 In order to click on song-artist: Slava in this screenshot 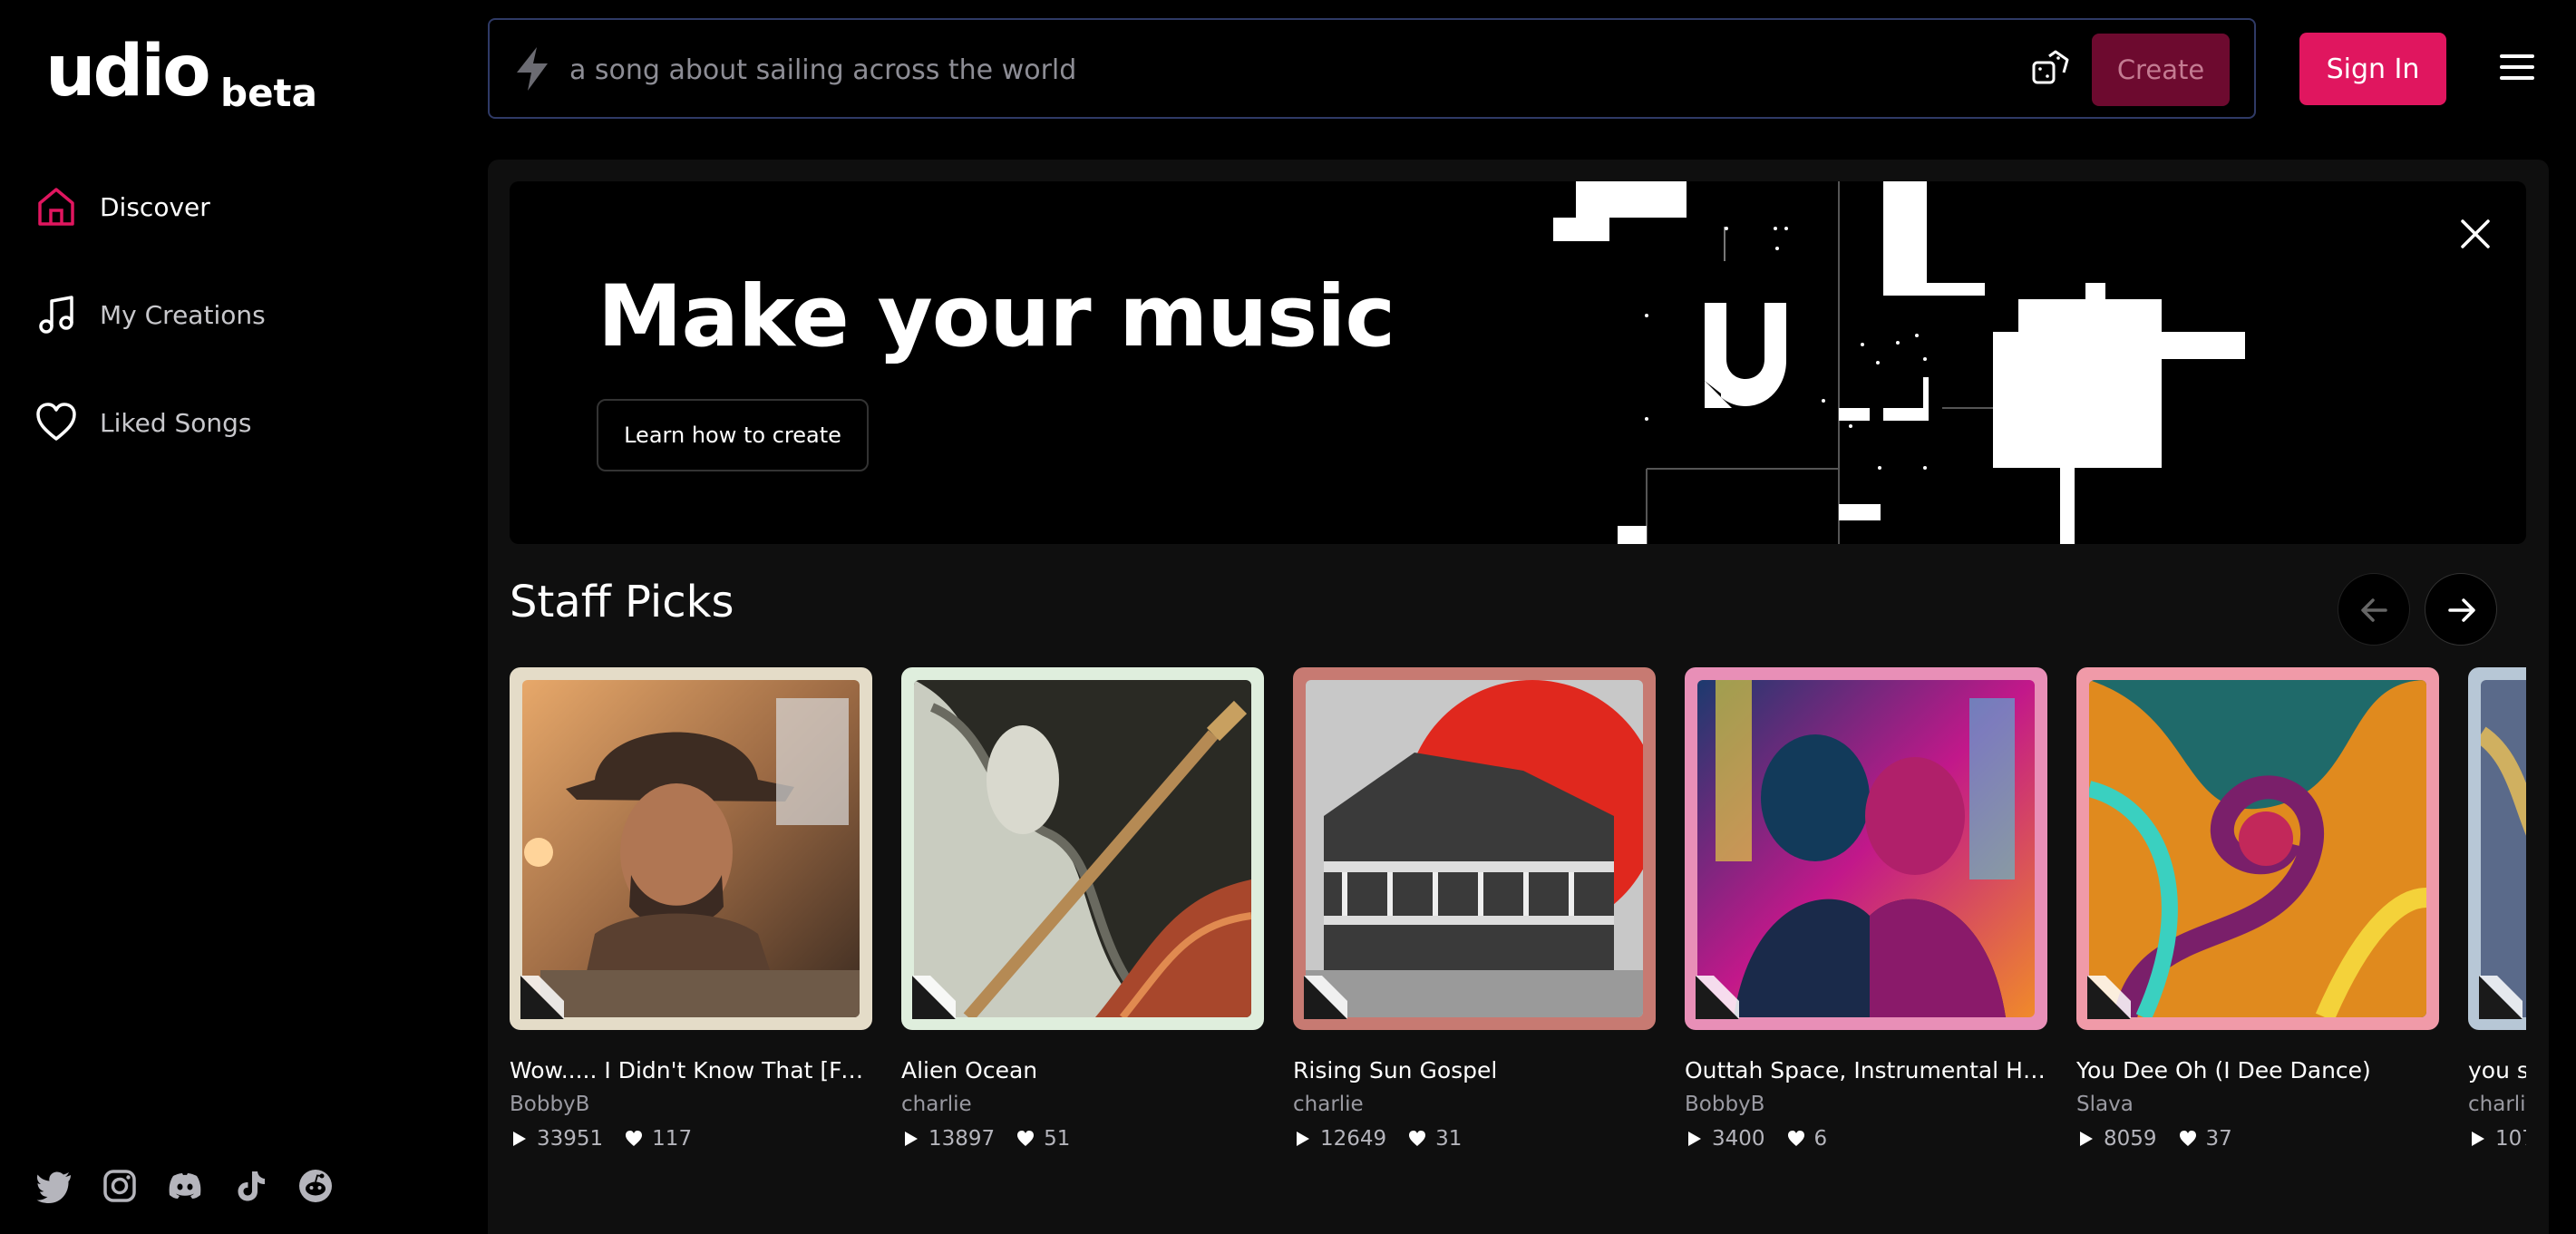, I will do `click(2257, 1104)`.